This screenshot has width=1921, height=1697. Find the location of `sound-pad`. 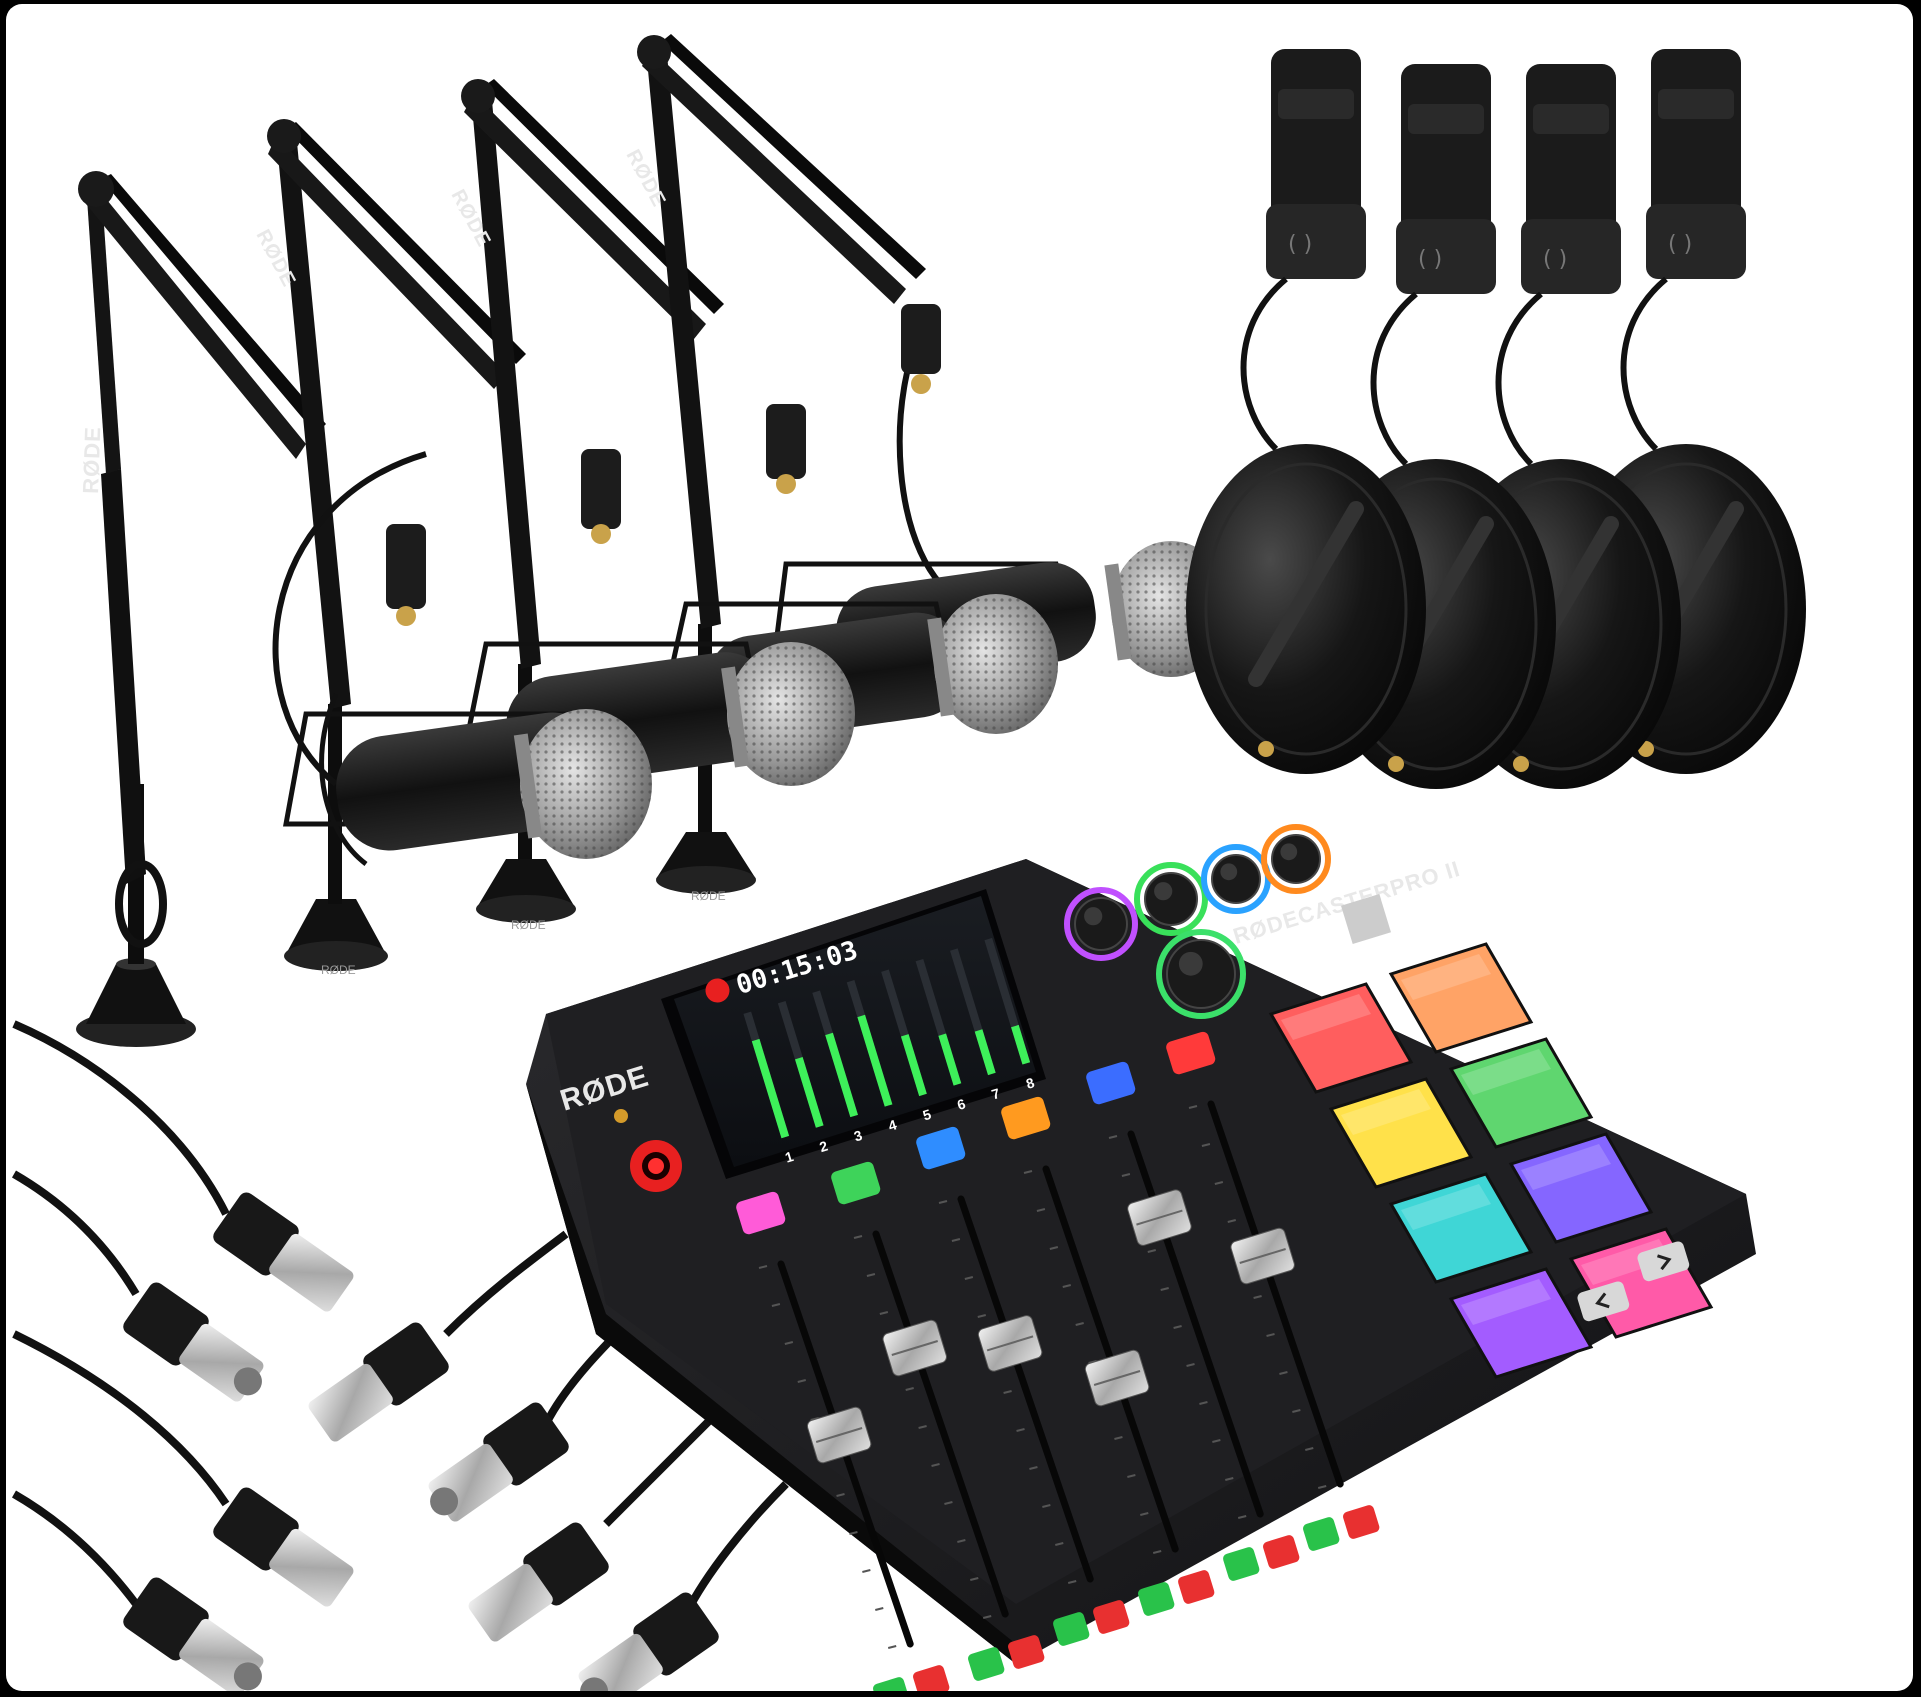

sound-pad is located at coordinates (1461, 998).